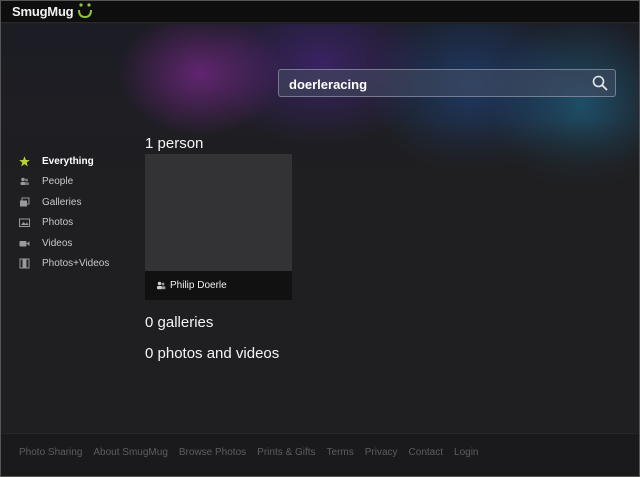 The width and height of the screenshot is (640, 477). I want to click on search-input, so click(434, 84).